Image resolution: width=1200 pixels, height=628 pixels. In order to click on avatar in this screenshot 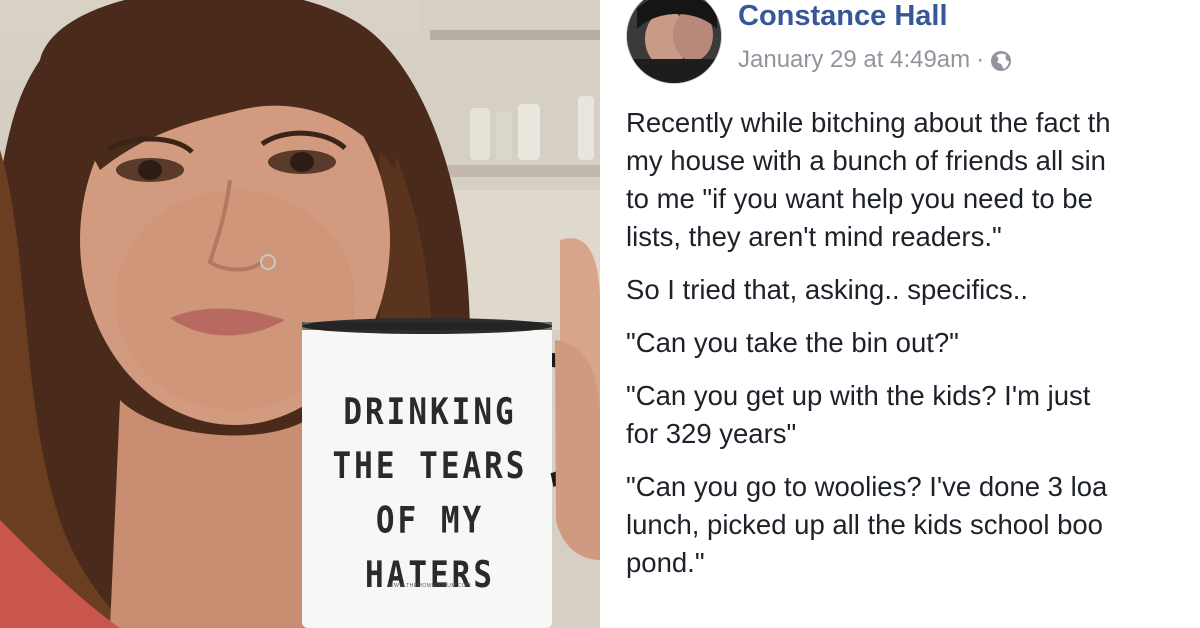, I will do `click(674, 42)`.